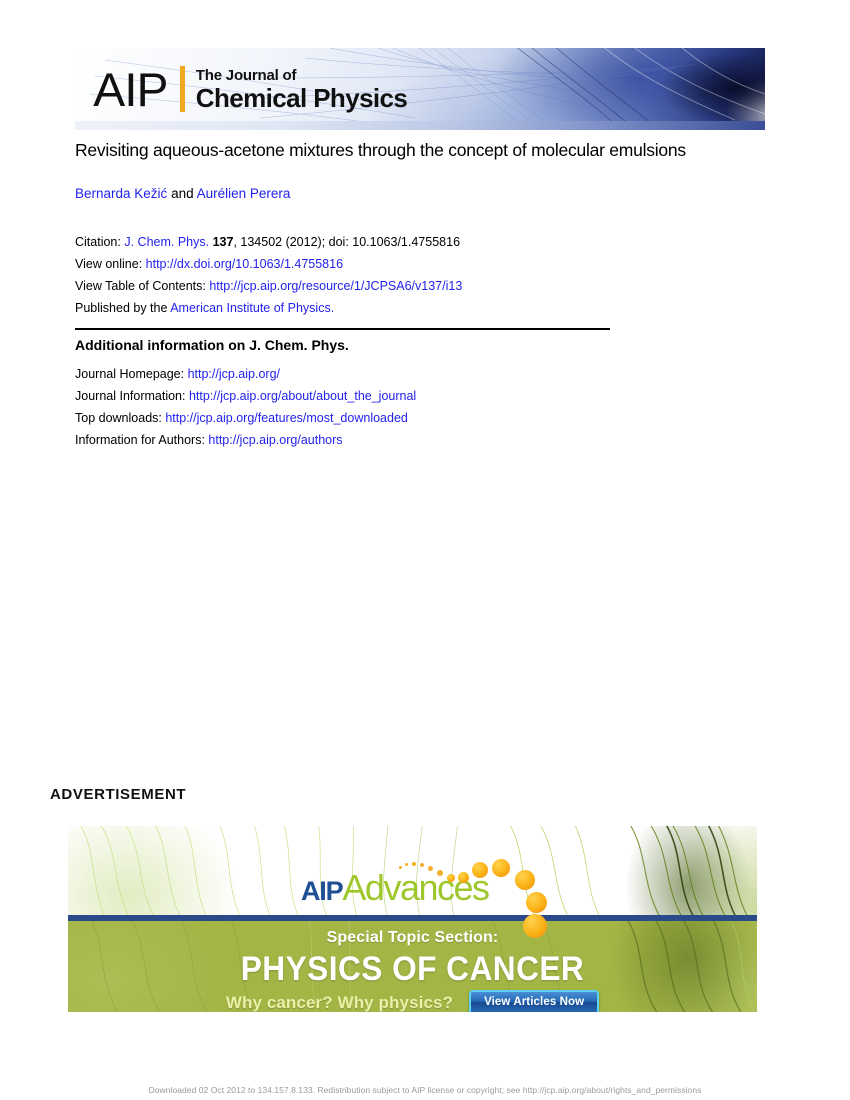 Image resolution: width=850 pixels, height=1100 pixels. Describe the element at coordinates (130, 89) in the screenshot. I see `aip-wordmark: AIP` at that location.